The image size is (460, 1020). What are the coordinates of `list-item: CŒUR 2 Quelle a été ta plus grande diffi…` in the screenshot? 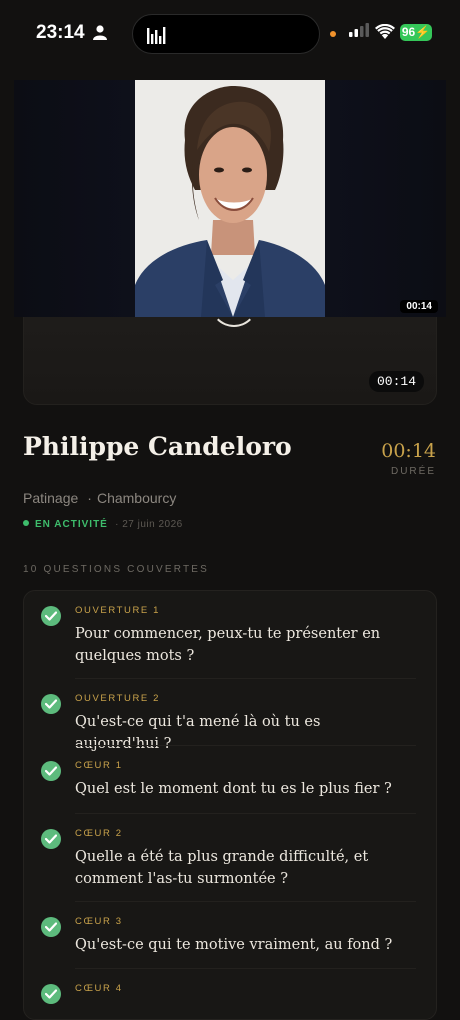 It's located at (230, 858).